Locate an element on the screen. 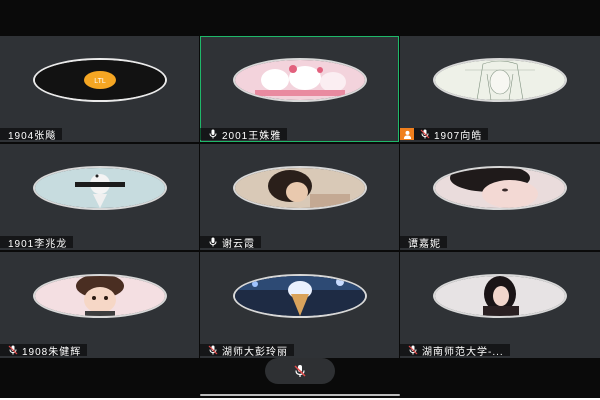 Image resolution: width=600 pixels, height=400 pixels. girl-closeup-avatar is located at coordinates (500, 188).